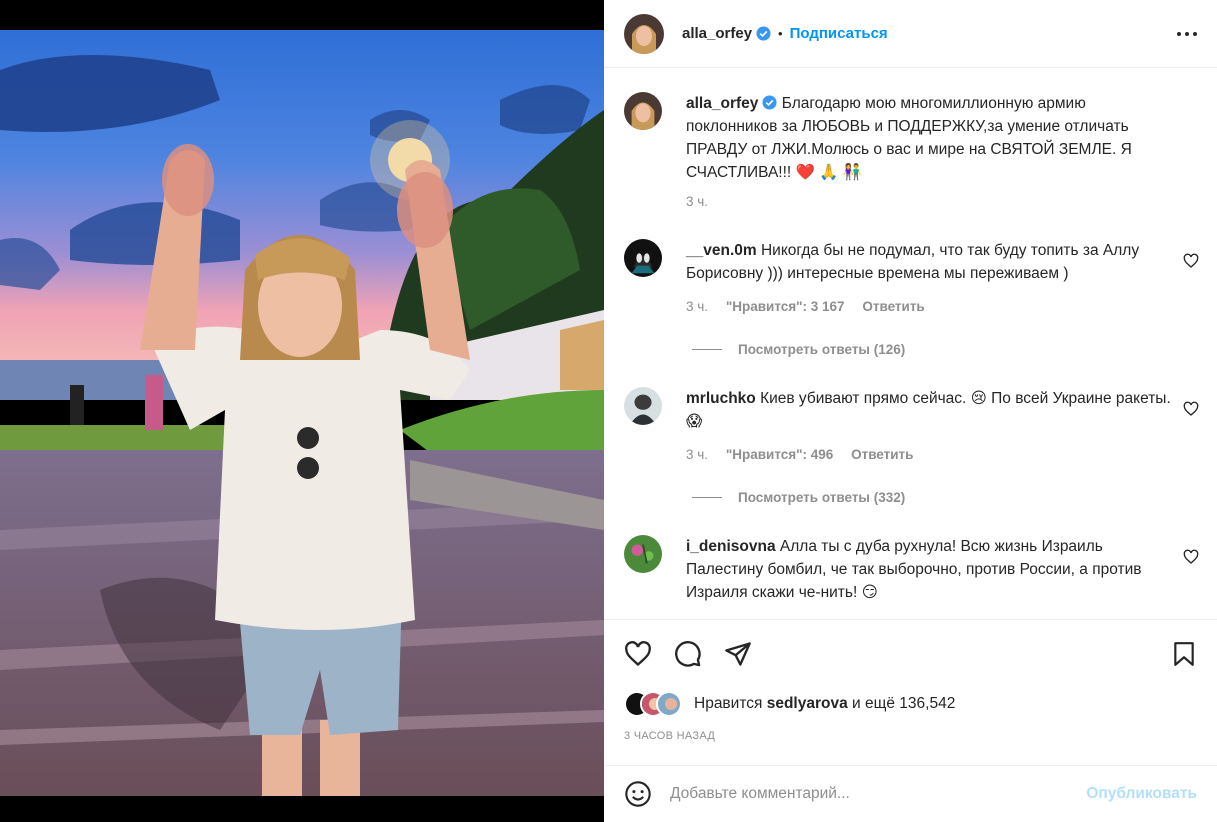 Image resolution: width=1217 pixels, height=822 pixels. What do you see at coordinates (839, 33) in the screenshot?
I see `follow-button: Подписаться` at bounding box center [839, 33].